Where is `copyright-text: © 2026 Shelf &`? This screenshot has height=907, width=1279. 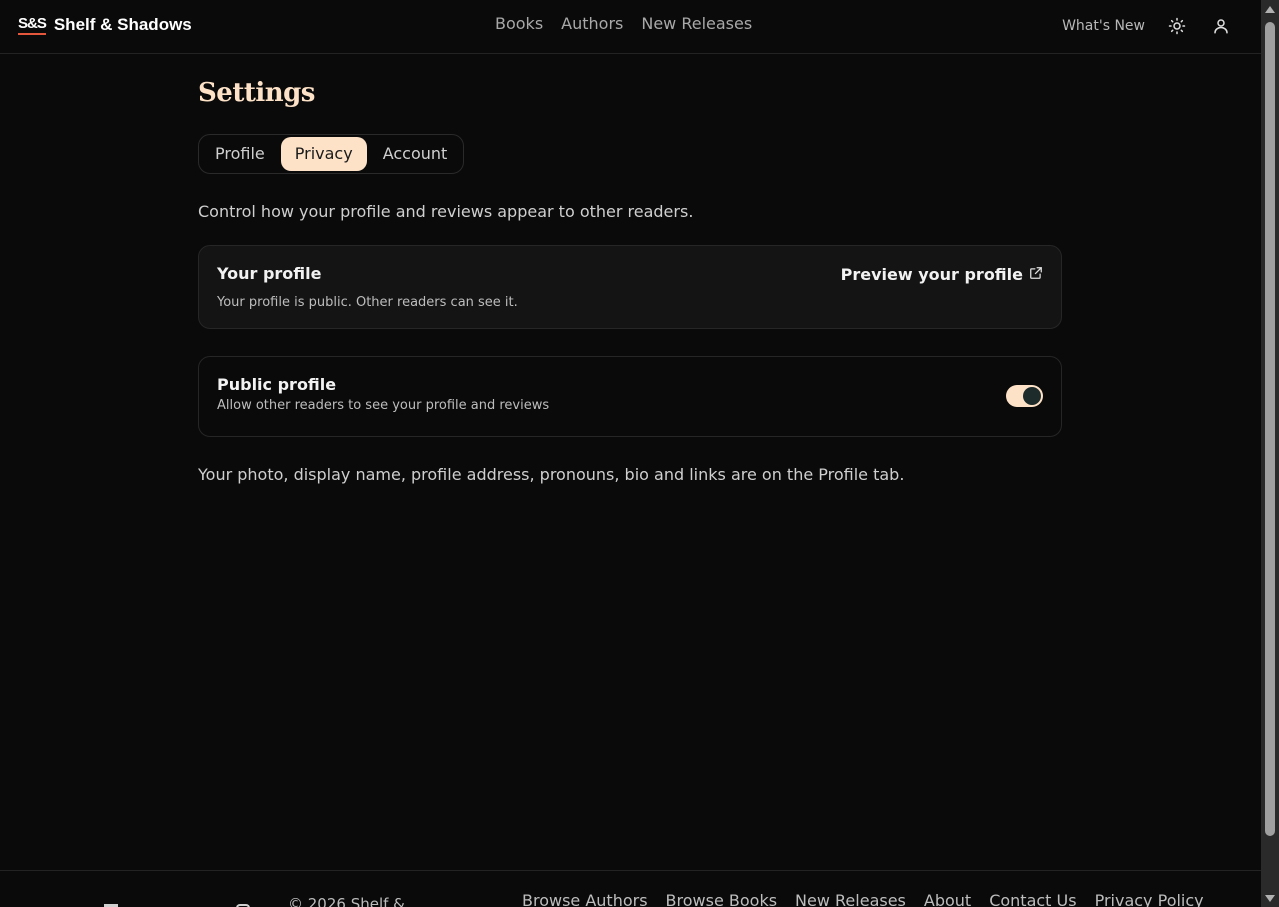
copyright-text: © 2026 Shelf & is located at coordinates (346, 901).